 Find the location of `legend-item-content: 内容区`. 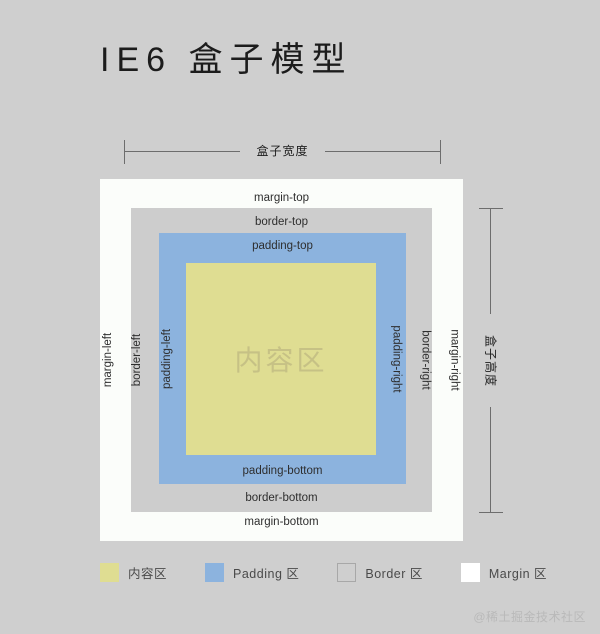

legend-item-content: 内容区 is located at coordinates (133, 572).